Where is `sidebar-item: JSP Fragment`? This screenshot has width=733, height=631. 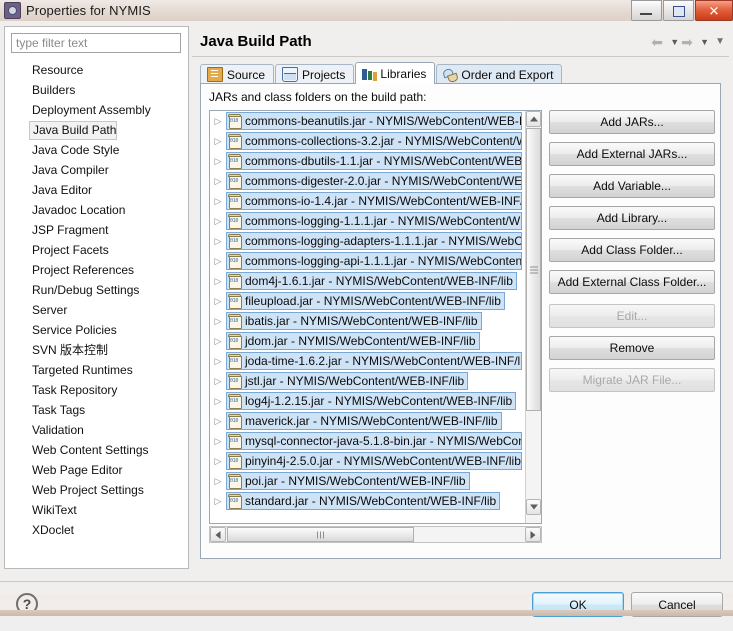
sidebar-item: JSP Fragment is located at coordinates (97, 230).